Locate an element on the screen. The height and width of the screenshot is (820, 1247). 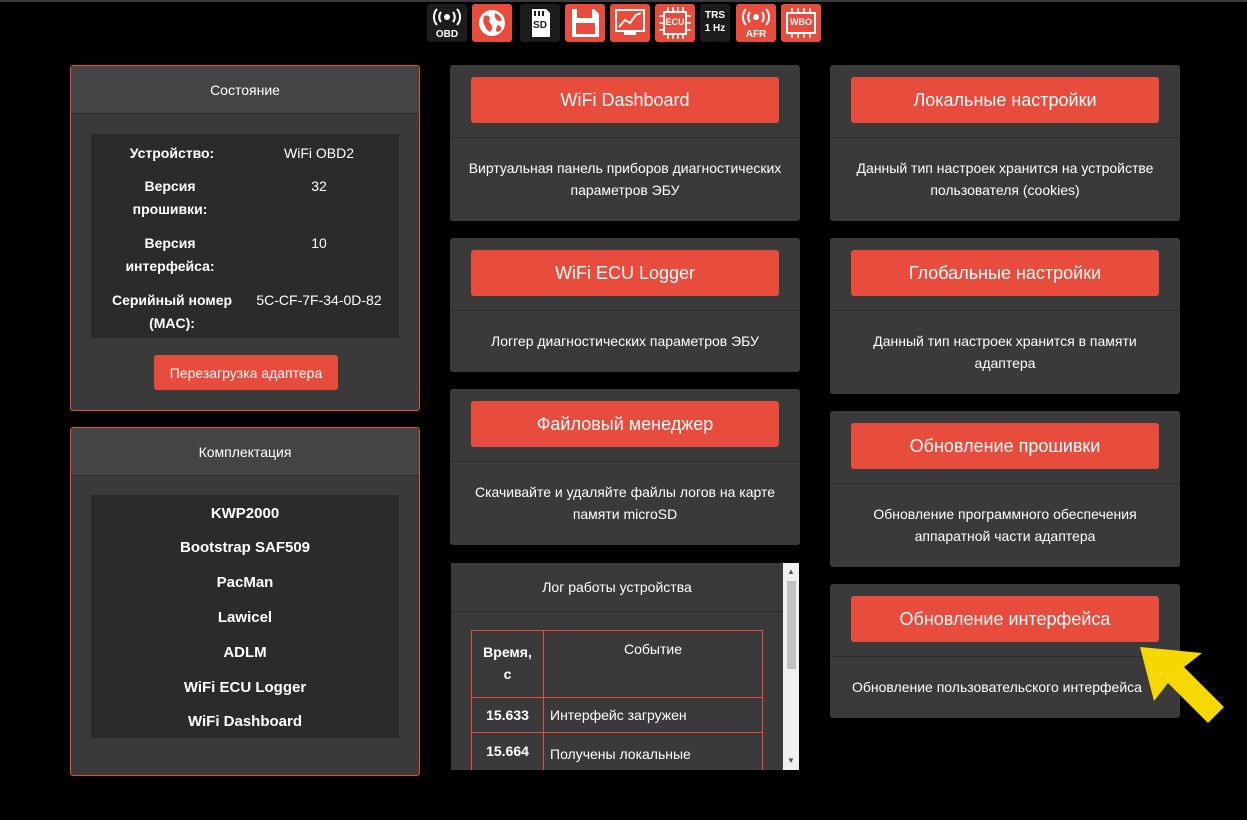
log-col-time: Время, с is located at coordinates (507, 664).